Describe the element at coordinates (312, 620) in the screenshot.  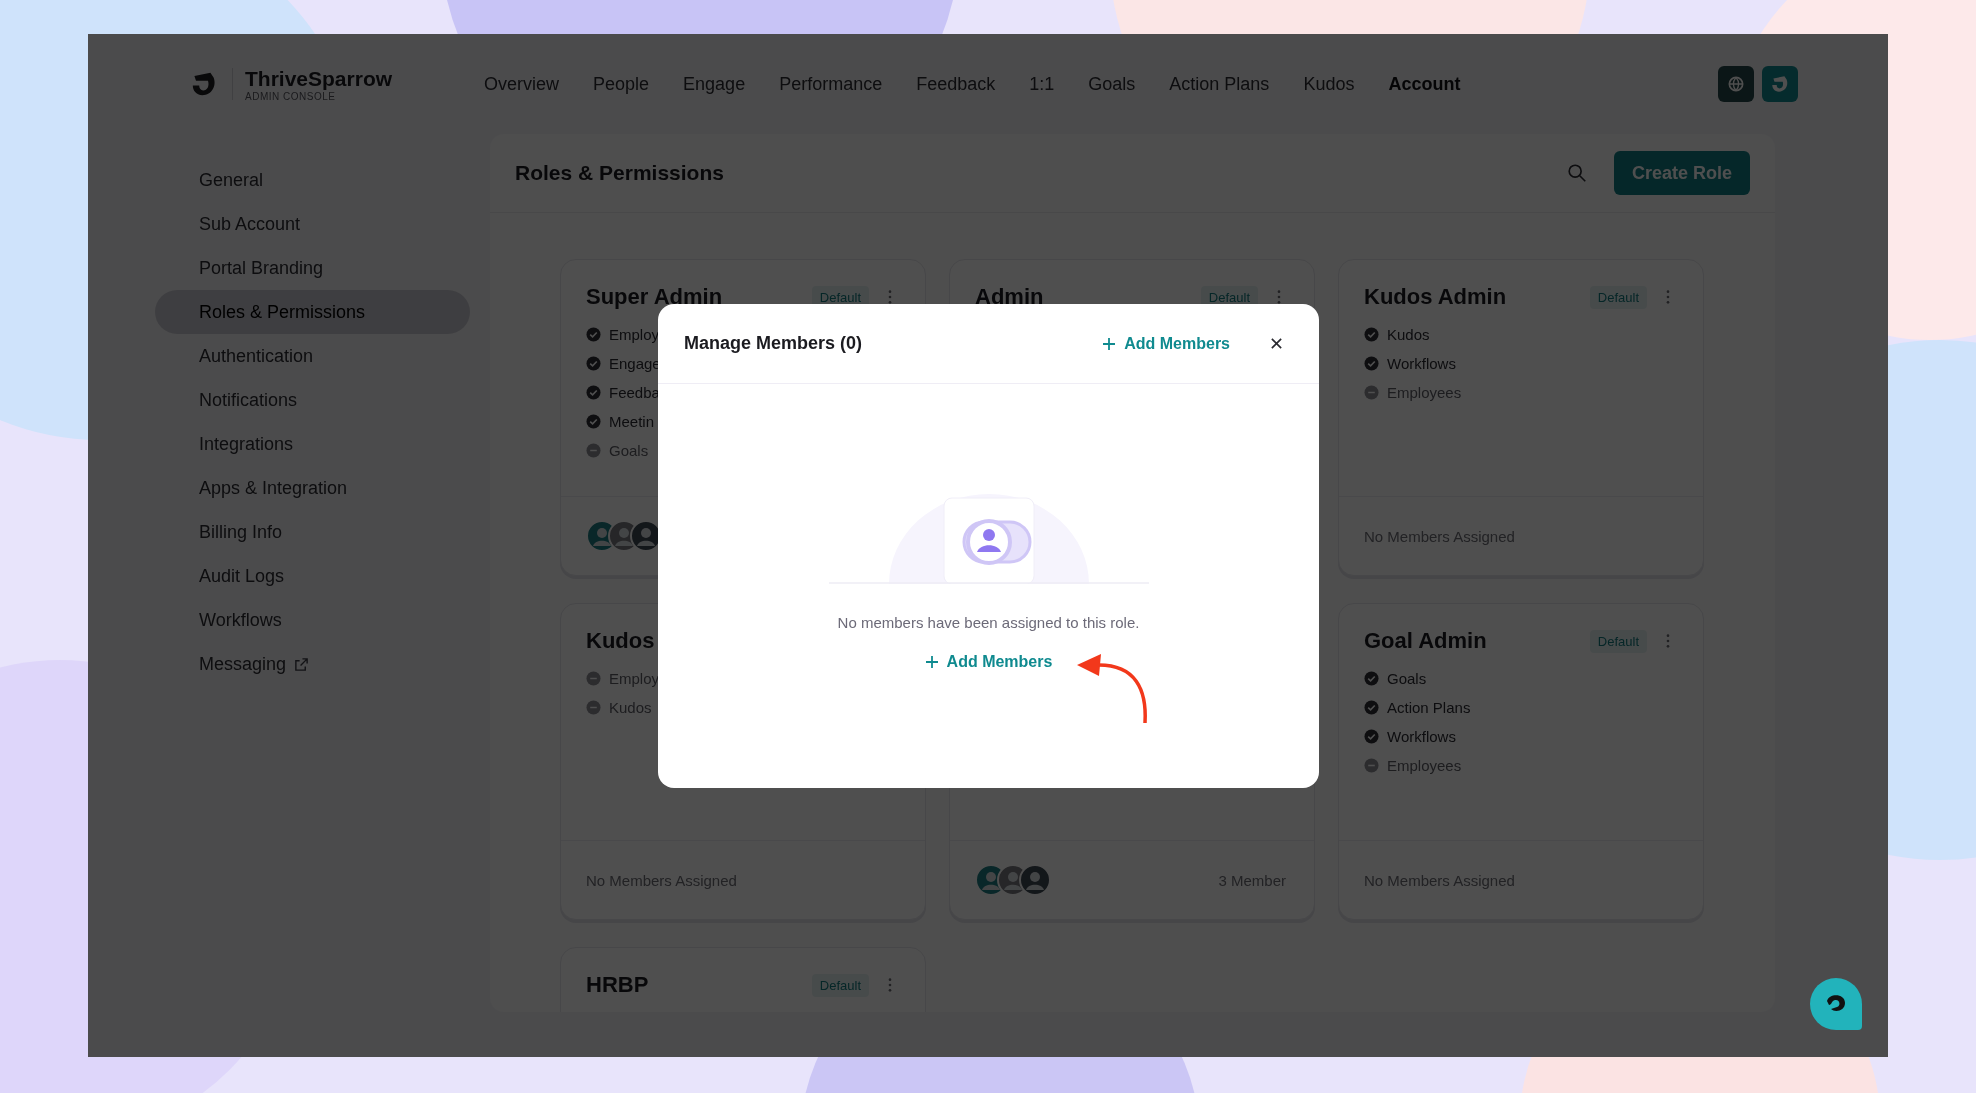
I see `sidebar-item: Workflows` at that location.